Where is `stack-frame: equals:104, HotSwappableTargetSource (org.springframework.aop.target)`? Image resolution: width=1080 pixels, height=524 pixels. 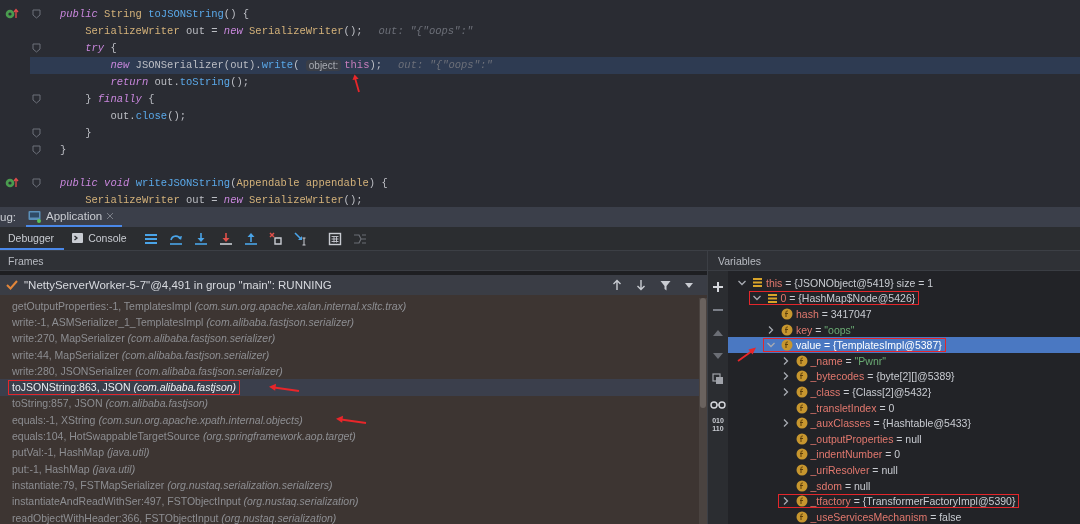 stack-frame: equals:104, HotSwappableTargetSource (org.springframework.aop.target) is located at coordinates (184, 436).